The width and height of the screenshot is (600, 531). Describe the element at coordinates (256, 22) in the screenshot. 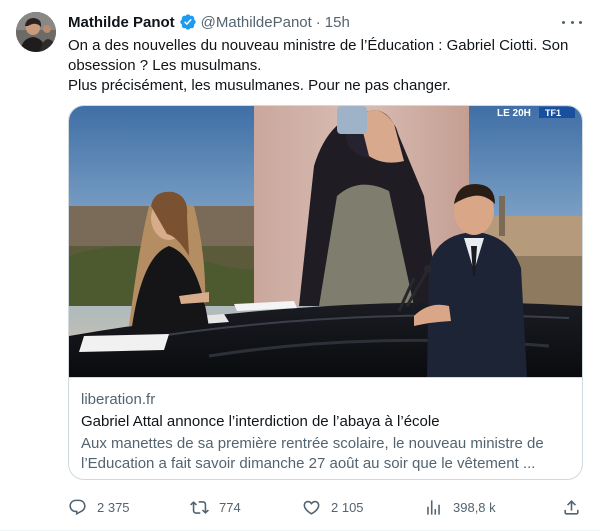

I see `author-handle: @MathildePanot` at that location.